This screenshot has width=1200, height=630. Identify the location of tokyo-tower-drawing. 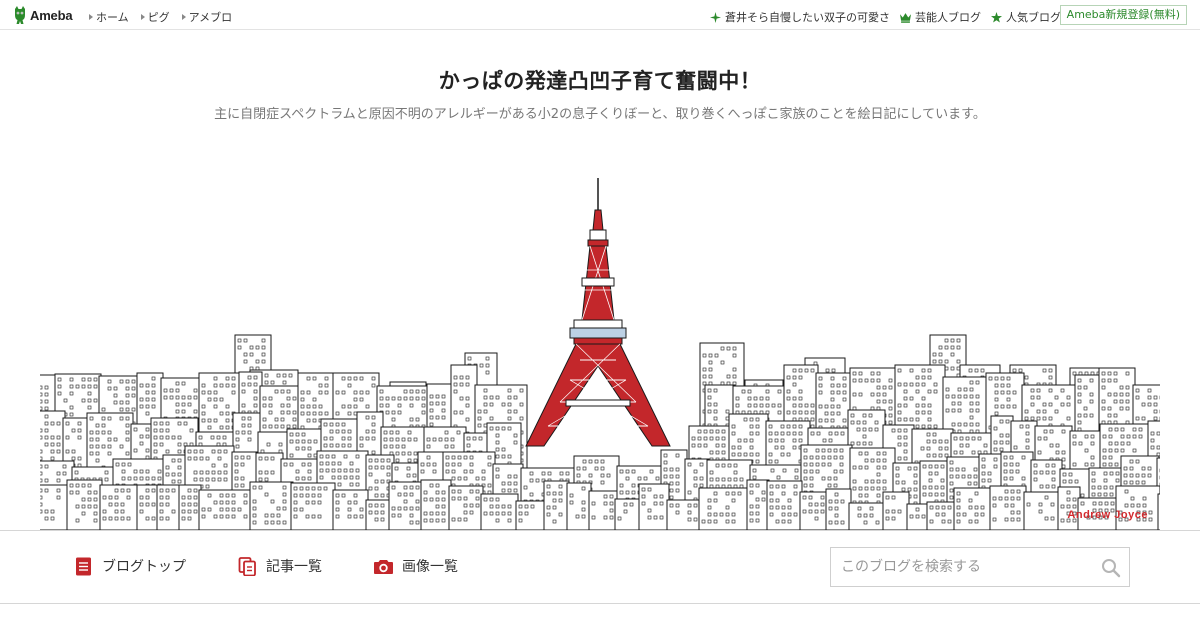
(598, 312).